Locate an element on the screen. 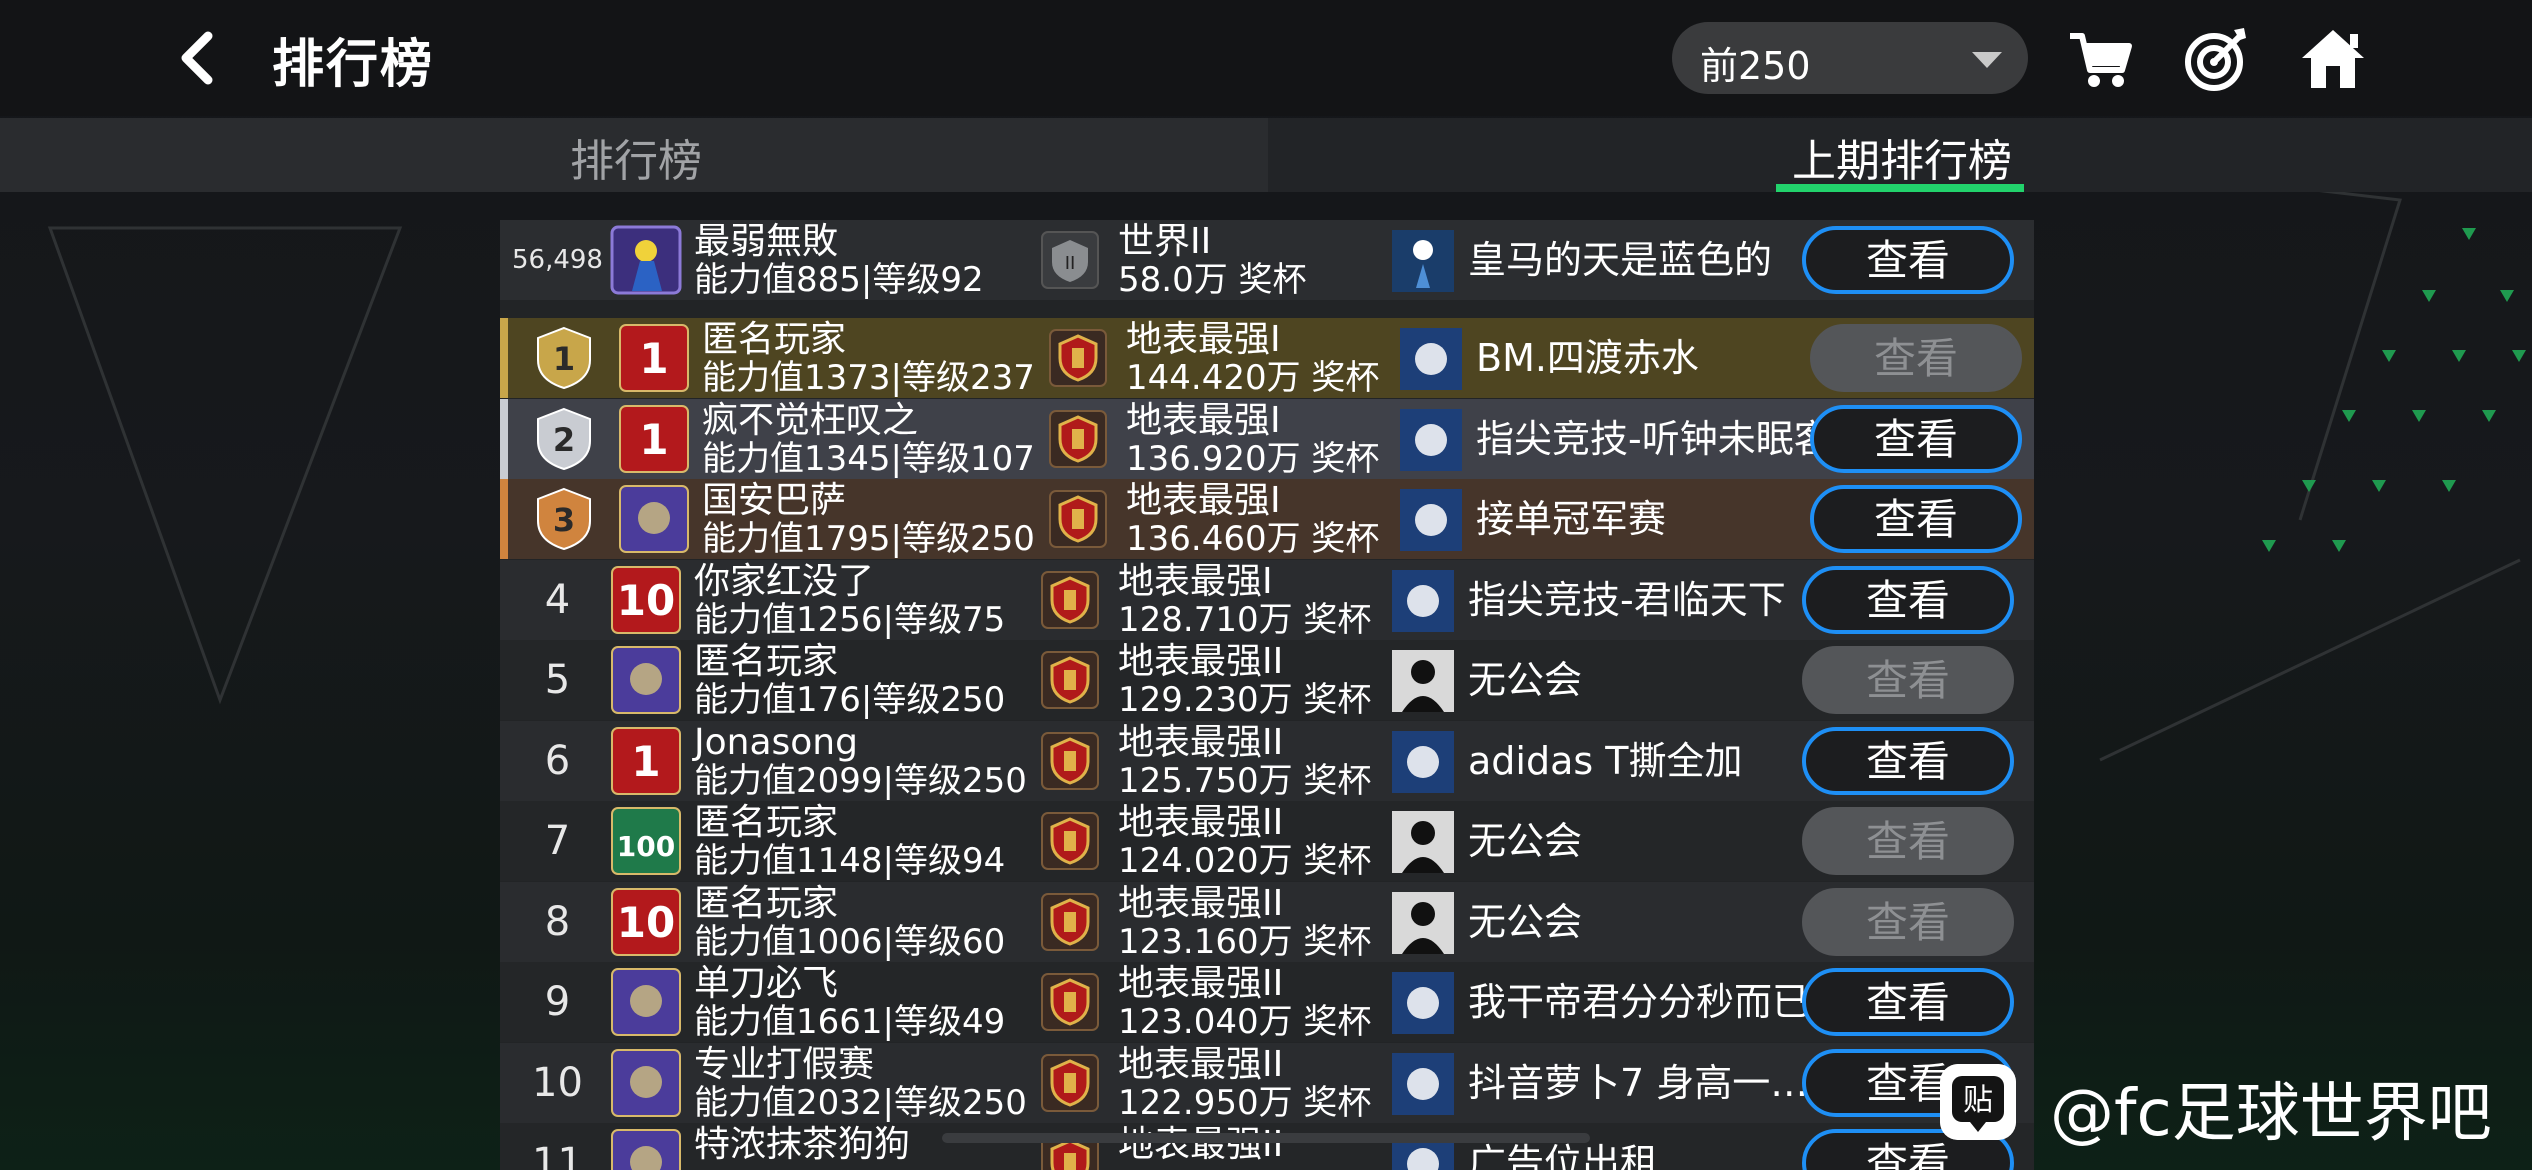 The height and width of the screenshot is (1170, 2532). svg-text: II is located at coordinates (1070, 263).